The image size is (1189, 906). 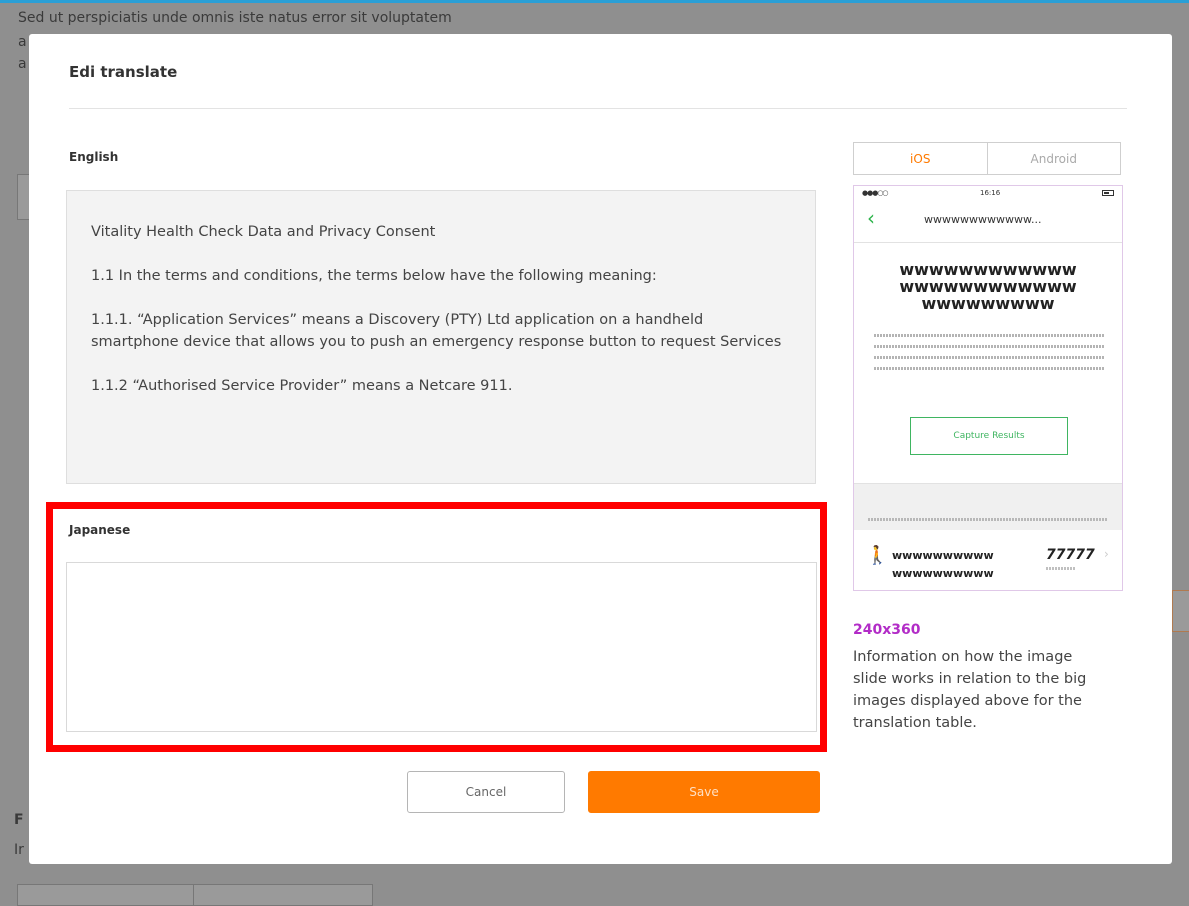 What do you see at coordinates (1108, 193) in the screenshot?
I see `battery-icon` at bounding box center [1108, 193].